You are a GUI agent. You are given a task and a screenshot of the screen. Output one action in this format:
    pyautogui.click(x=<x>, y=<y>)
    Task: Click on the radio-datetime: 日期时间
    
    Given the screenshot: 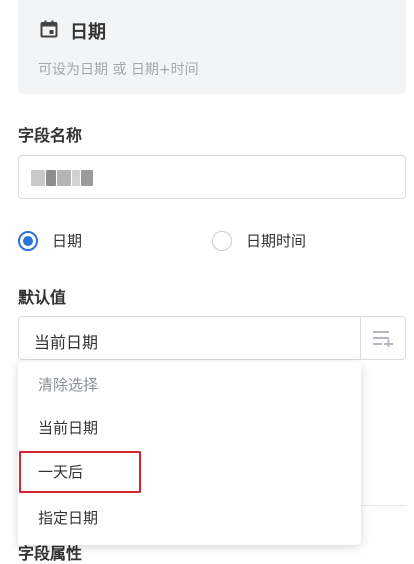 What is the action you would take?
    pyautogui.click(x=259, y=240)
    